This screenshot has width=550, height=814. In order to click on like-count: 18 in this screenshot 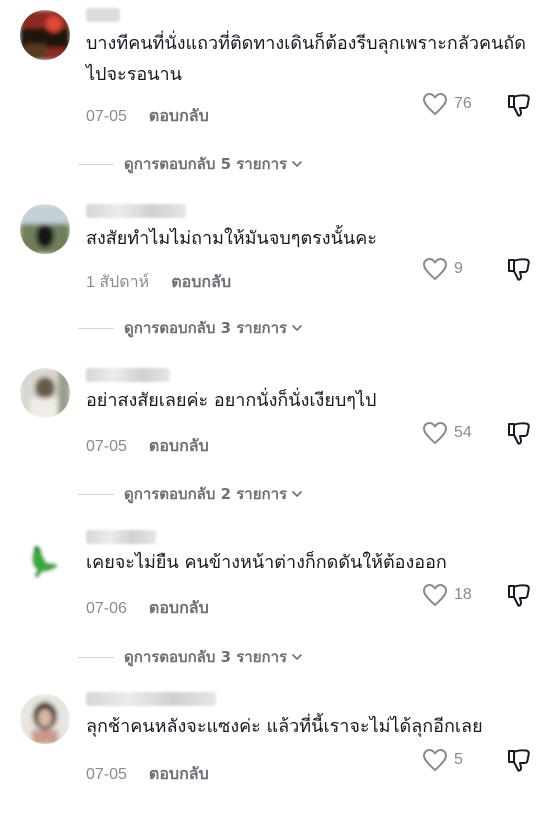, I will do `click(463, 594)`.